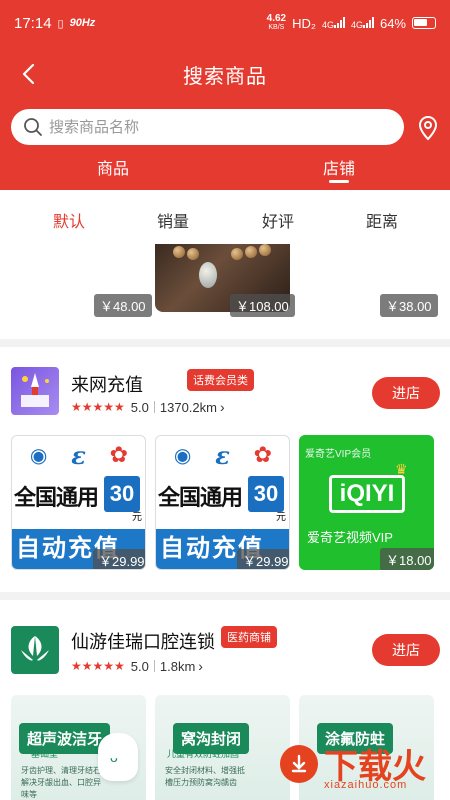 The height and width of the screenshot is (800, 450). What do you see at coordinates (220, 380) in the screenshot?
I see `shop-category-badge: 话费会员类` at bounding box center [220, 380].